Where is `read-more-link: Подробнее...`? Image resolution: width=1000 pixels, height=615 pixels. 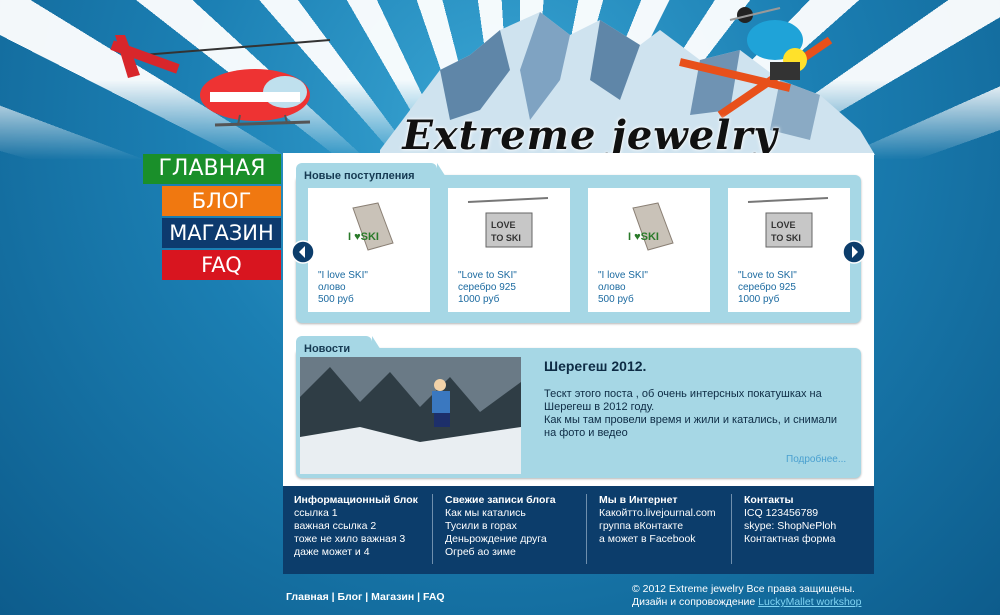 read-more-link: Подробнее... is located at coordinates (816, 459).